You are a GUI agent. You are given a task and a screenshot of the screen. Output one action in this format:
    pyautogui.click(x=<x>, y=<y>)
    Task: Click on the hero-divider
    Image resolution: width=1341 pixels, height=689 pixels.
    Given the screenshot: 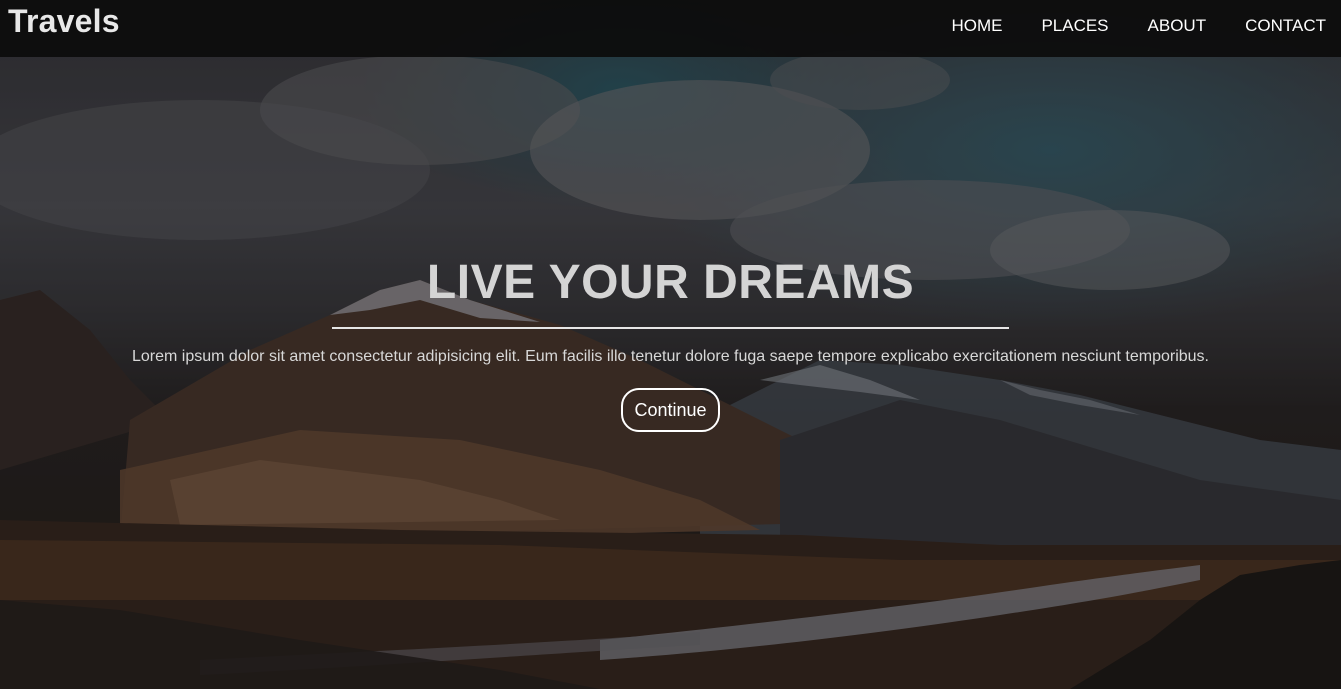 What is the action you would take?
    pyautogui.click(x=670, y=328)
    